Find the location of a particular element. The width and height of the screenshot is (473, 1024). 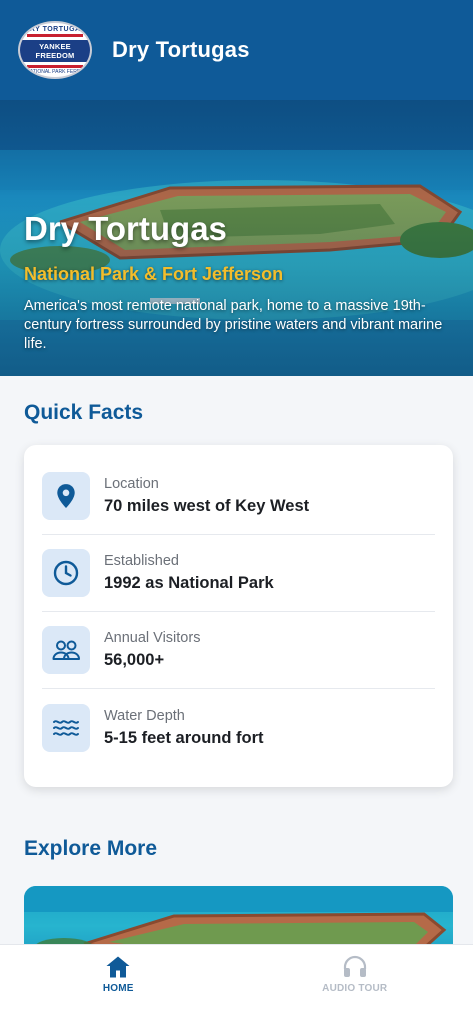

hero-subtitle: National Park & Fort Jefferson is located at coordinates (154, 274).